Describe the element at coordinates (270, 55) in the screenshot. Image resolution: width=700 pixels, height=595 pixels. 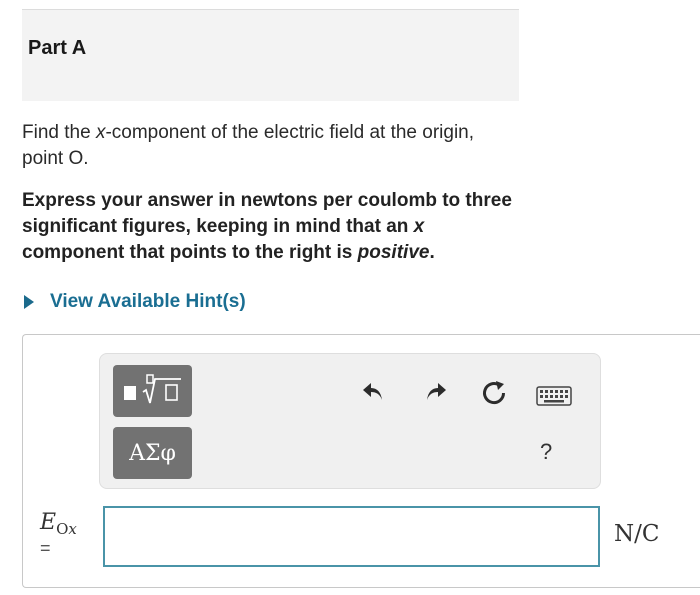
I see `part-header: Part A` at that location.